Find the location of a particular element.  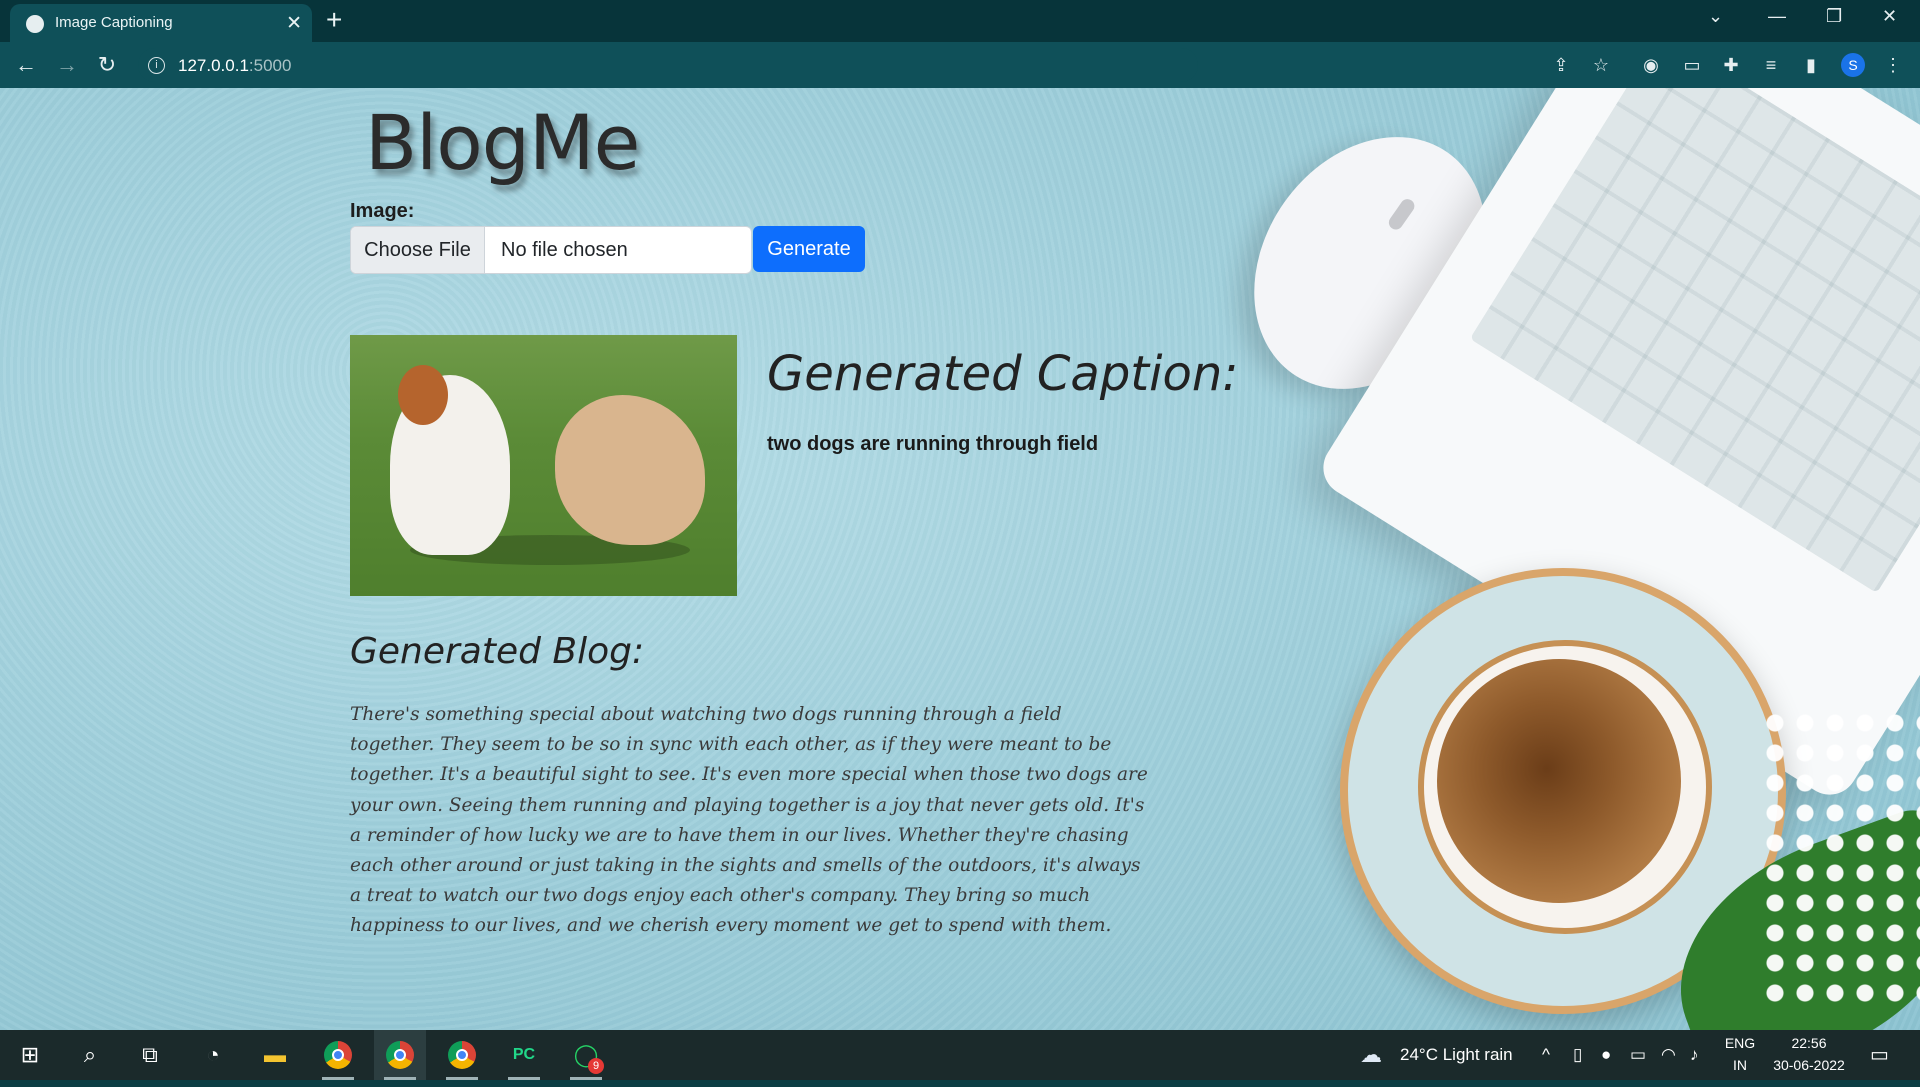

minimize-icon: — is located at coordinates (1777, 16).